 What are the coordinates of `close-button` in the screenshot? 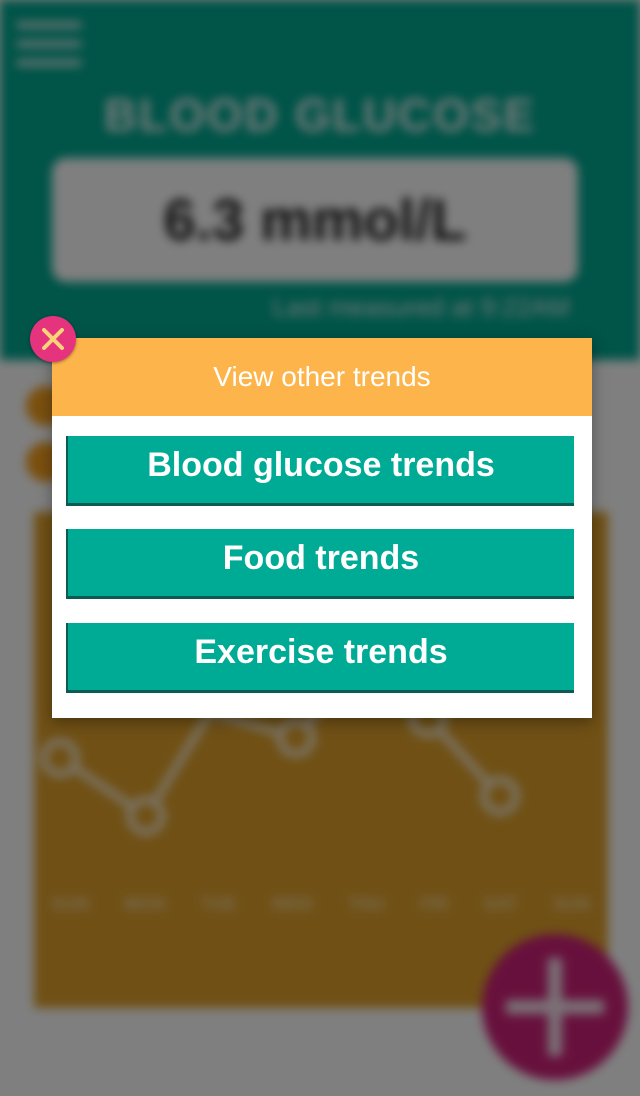 It's located at (53, 339).